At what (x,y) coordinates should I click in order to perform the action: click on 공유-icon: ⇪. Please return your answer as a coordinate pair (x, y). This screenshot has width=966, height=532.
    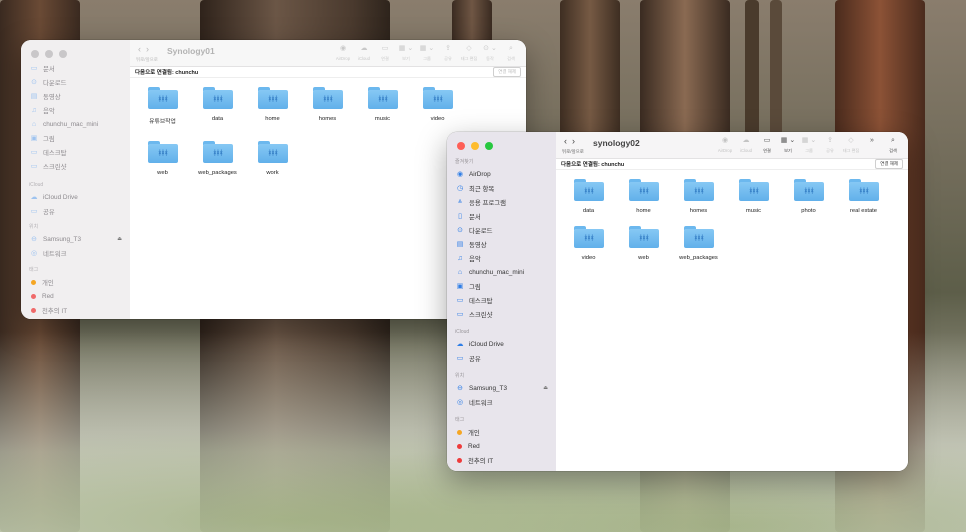
    Looking at the image, I should click on (448, 48).